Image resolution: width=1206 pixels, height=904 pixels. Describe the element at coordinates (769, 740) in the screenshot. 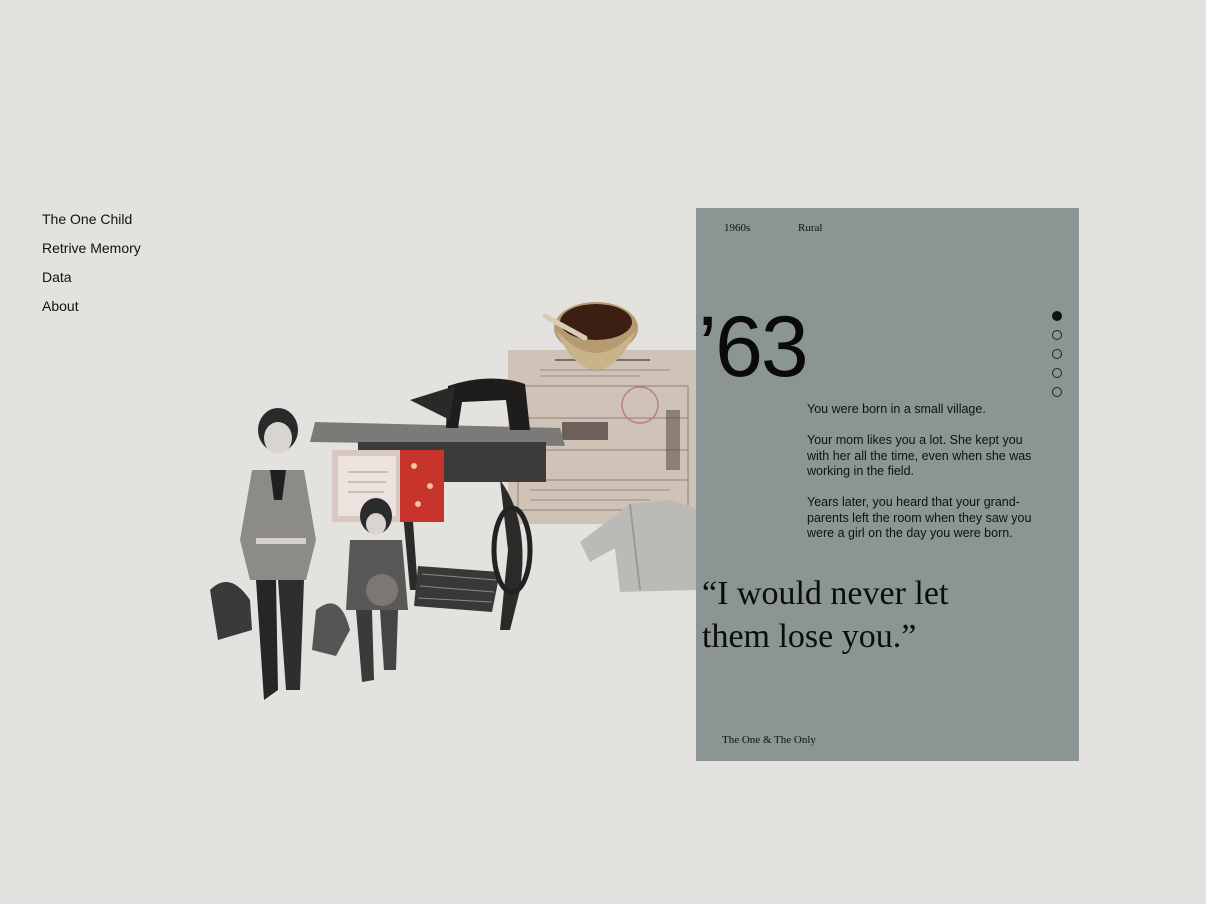

I see `site-title-footer: The One & The Only` at that location.